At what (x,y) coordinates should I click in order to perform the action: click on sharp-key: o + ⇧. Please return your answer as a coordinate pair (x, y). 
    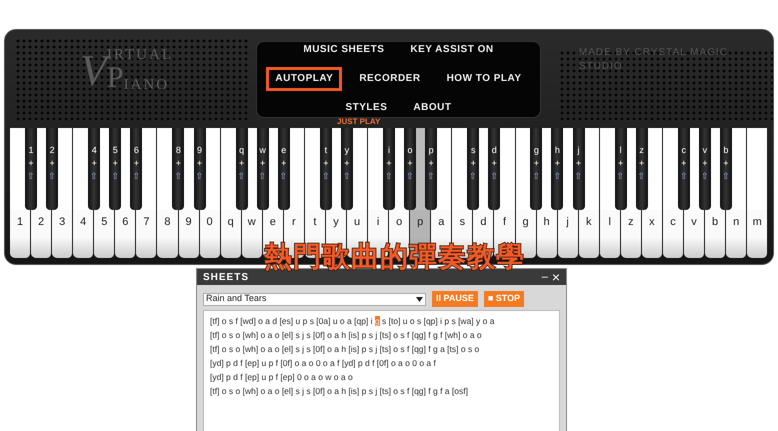
    Looking at the image, I should click on (410, 169).